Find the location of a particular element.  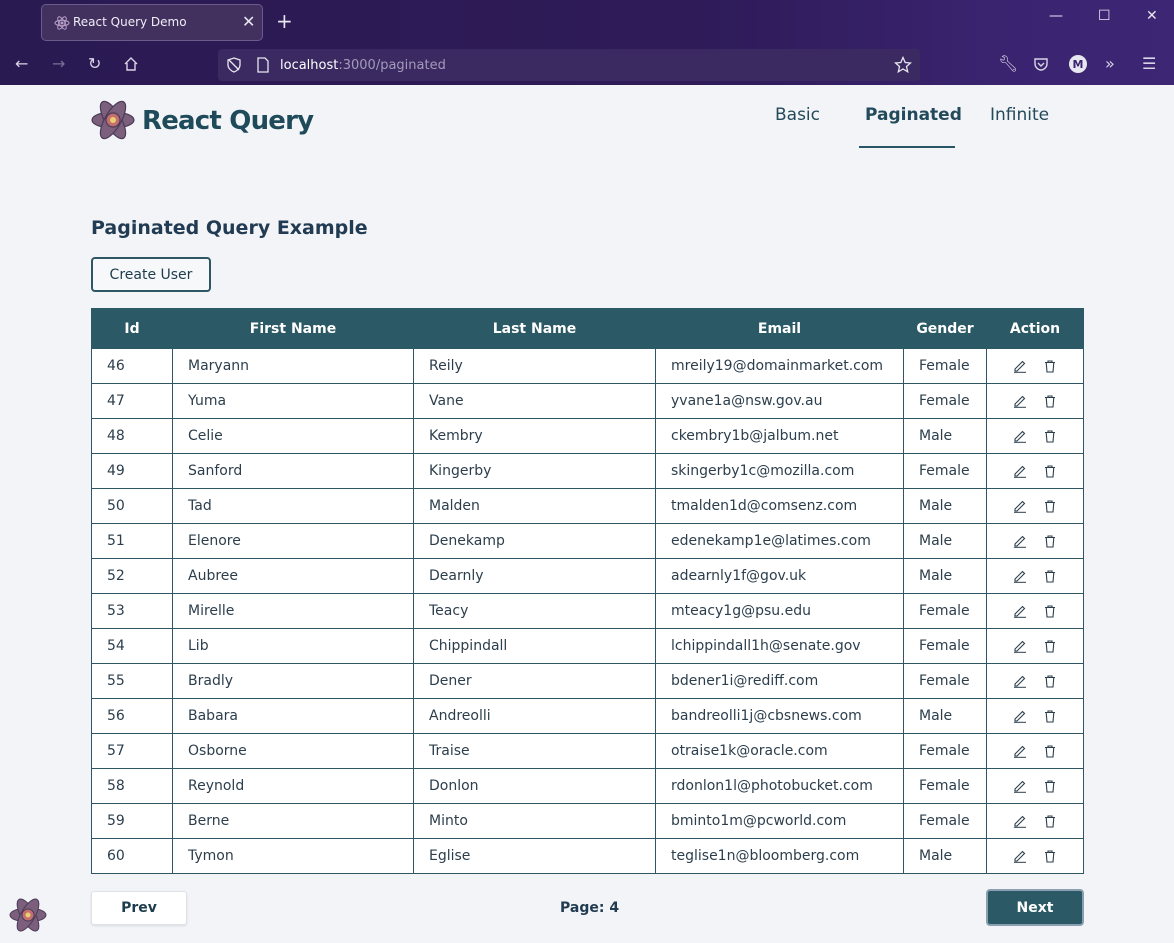

browser-tab: React Query Demo ✕ is located at coordinates (152, 22).